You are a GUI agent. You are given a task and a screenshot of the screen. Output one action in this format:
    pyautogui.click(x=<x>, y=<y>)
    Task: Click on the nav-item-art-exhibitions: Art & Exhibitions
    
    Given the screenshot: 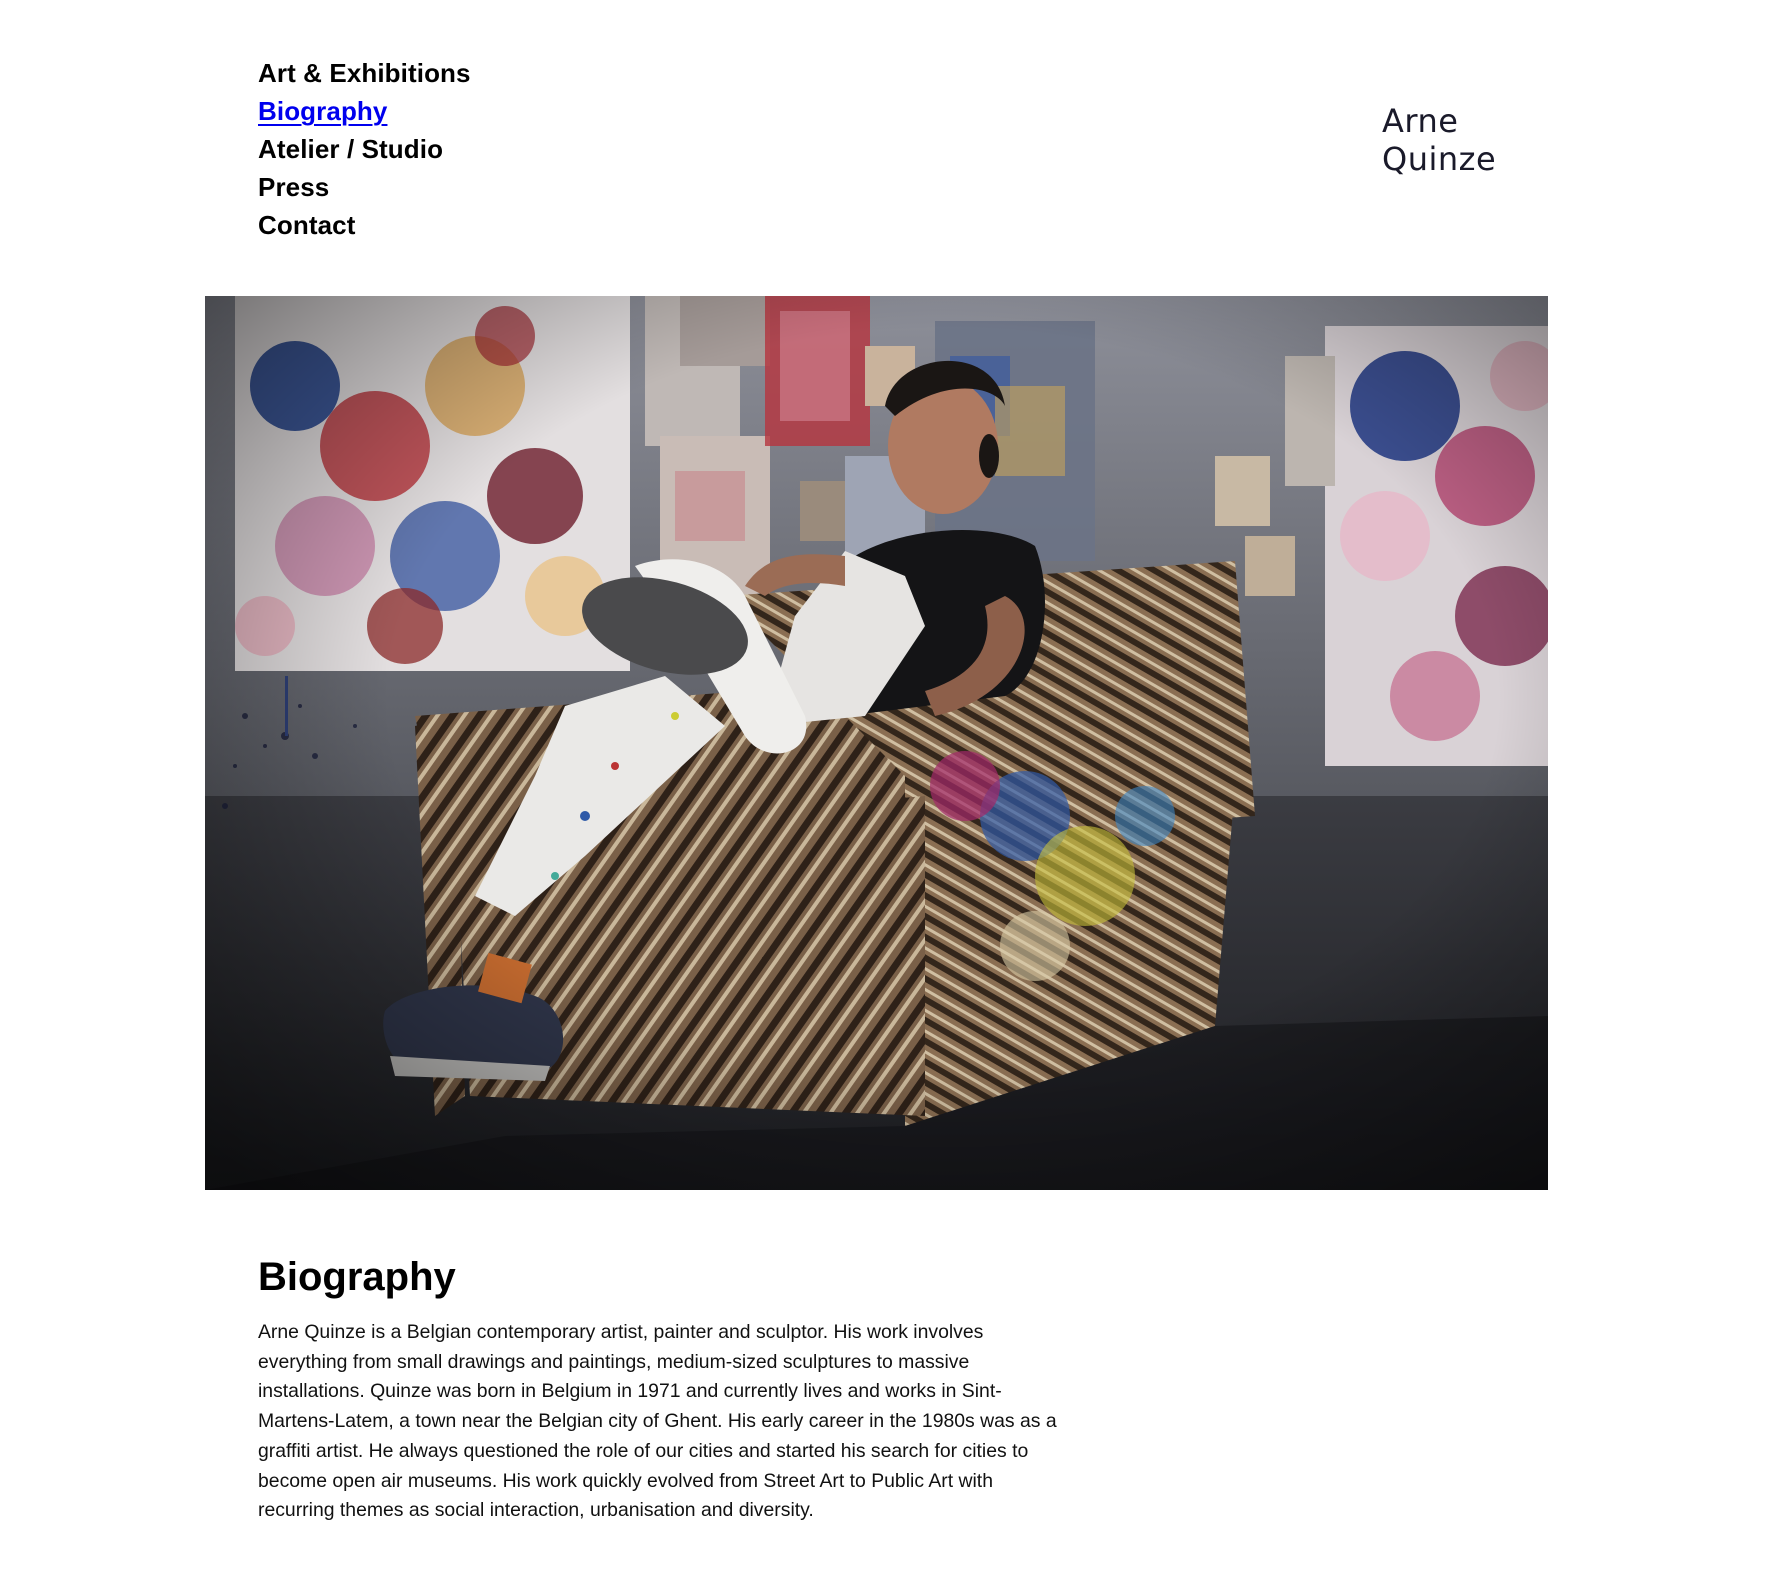 What is the action you would take?
    pyautogui.click(x=364, y=75)
    